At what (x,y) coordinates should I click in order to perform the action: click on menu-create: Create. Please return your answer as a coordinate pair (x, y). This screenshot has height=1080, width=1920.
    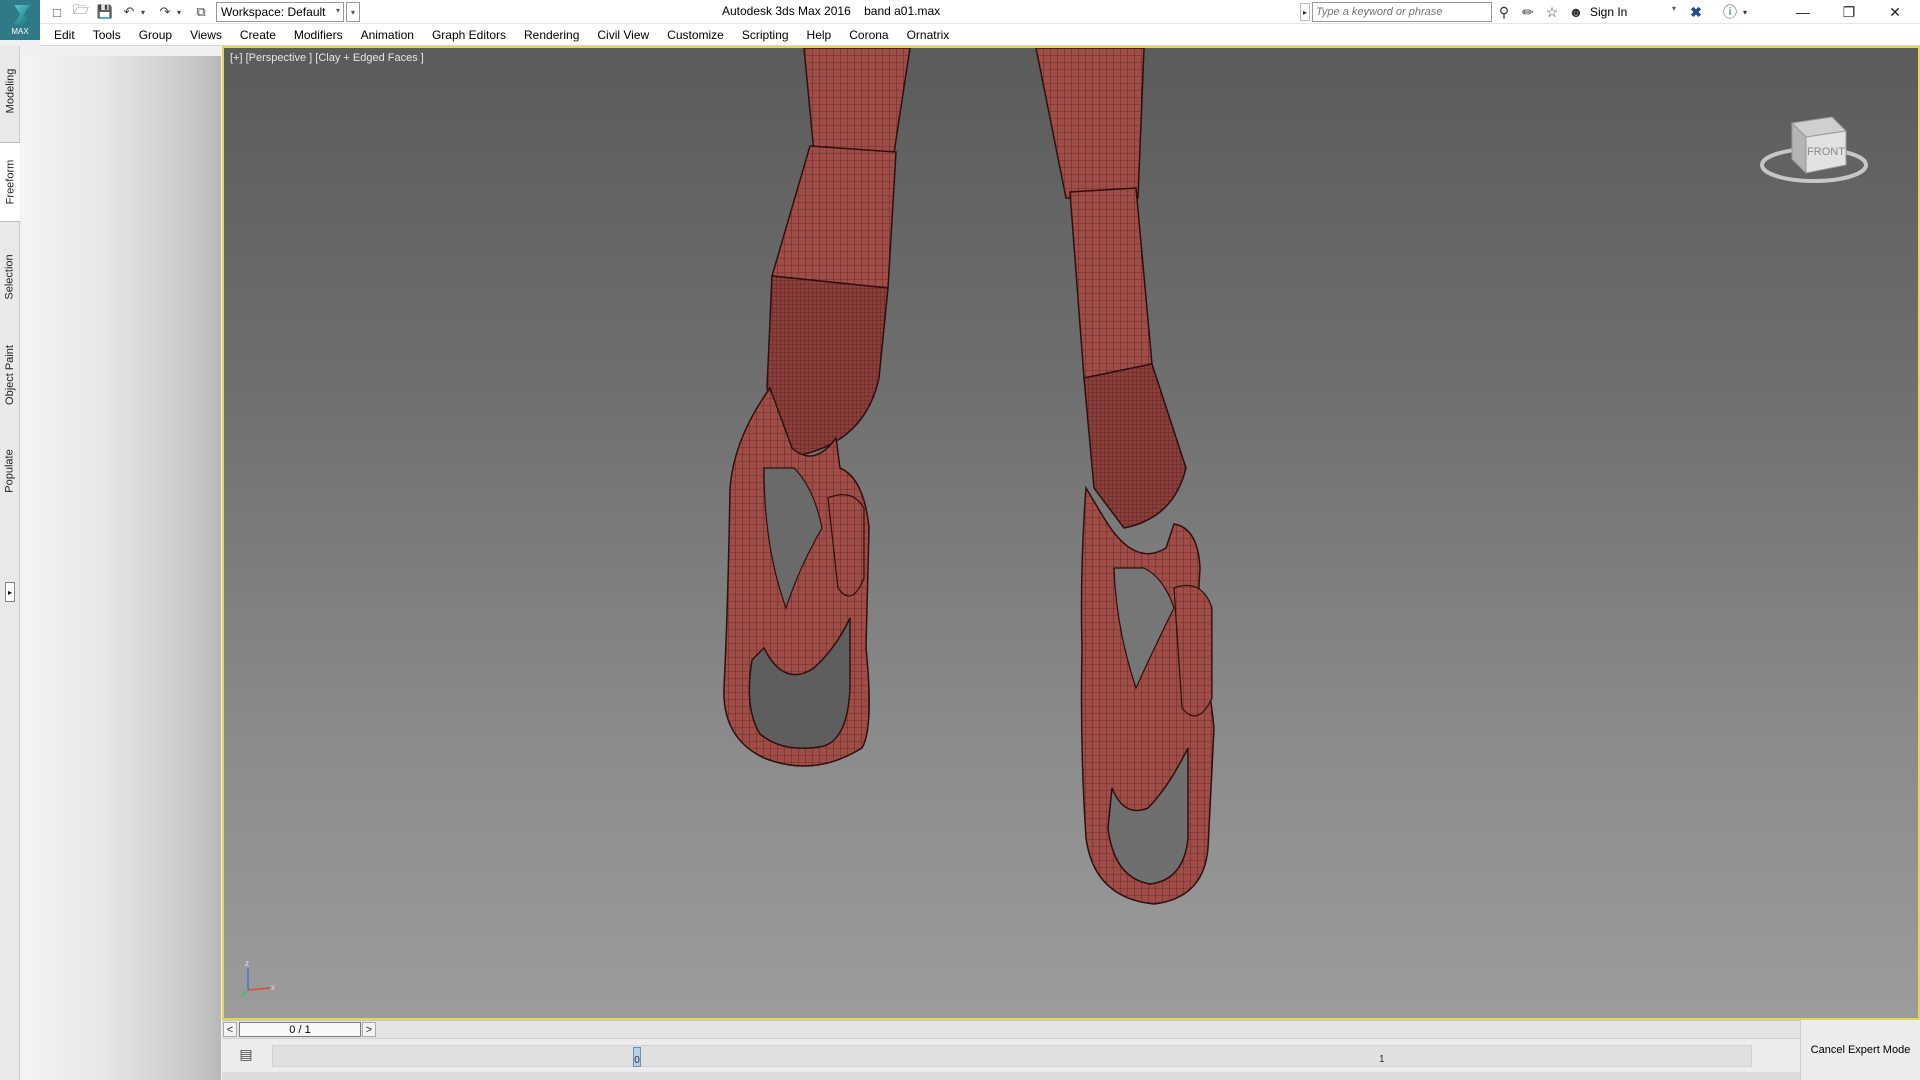
    Looking at the image, I should click on (258, 35).